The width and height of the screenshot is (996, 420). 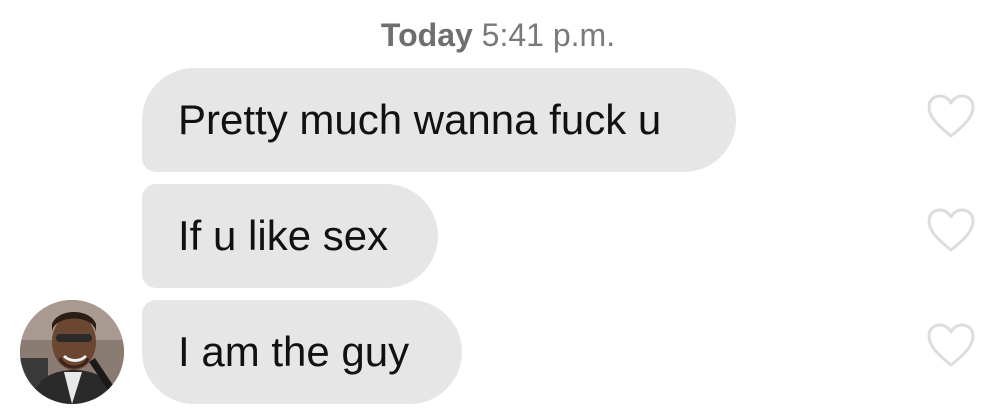 I want to click on timestamp-day: Today, so click(x=426, y=35).